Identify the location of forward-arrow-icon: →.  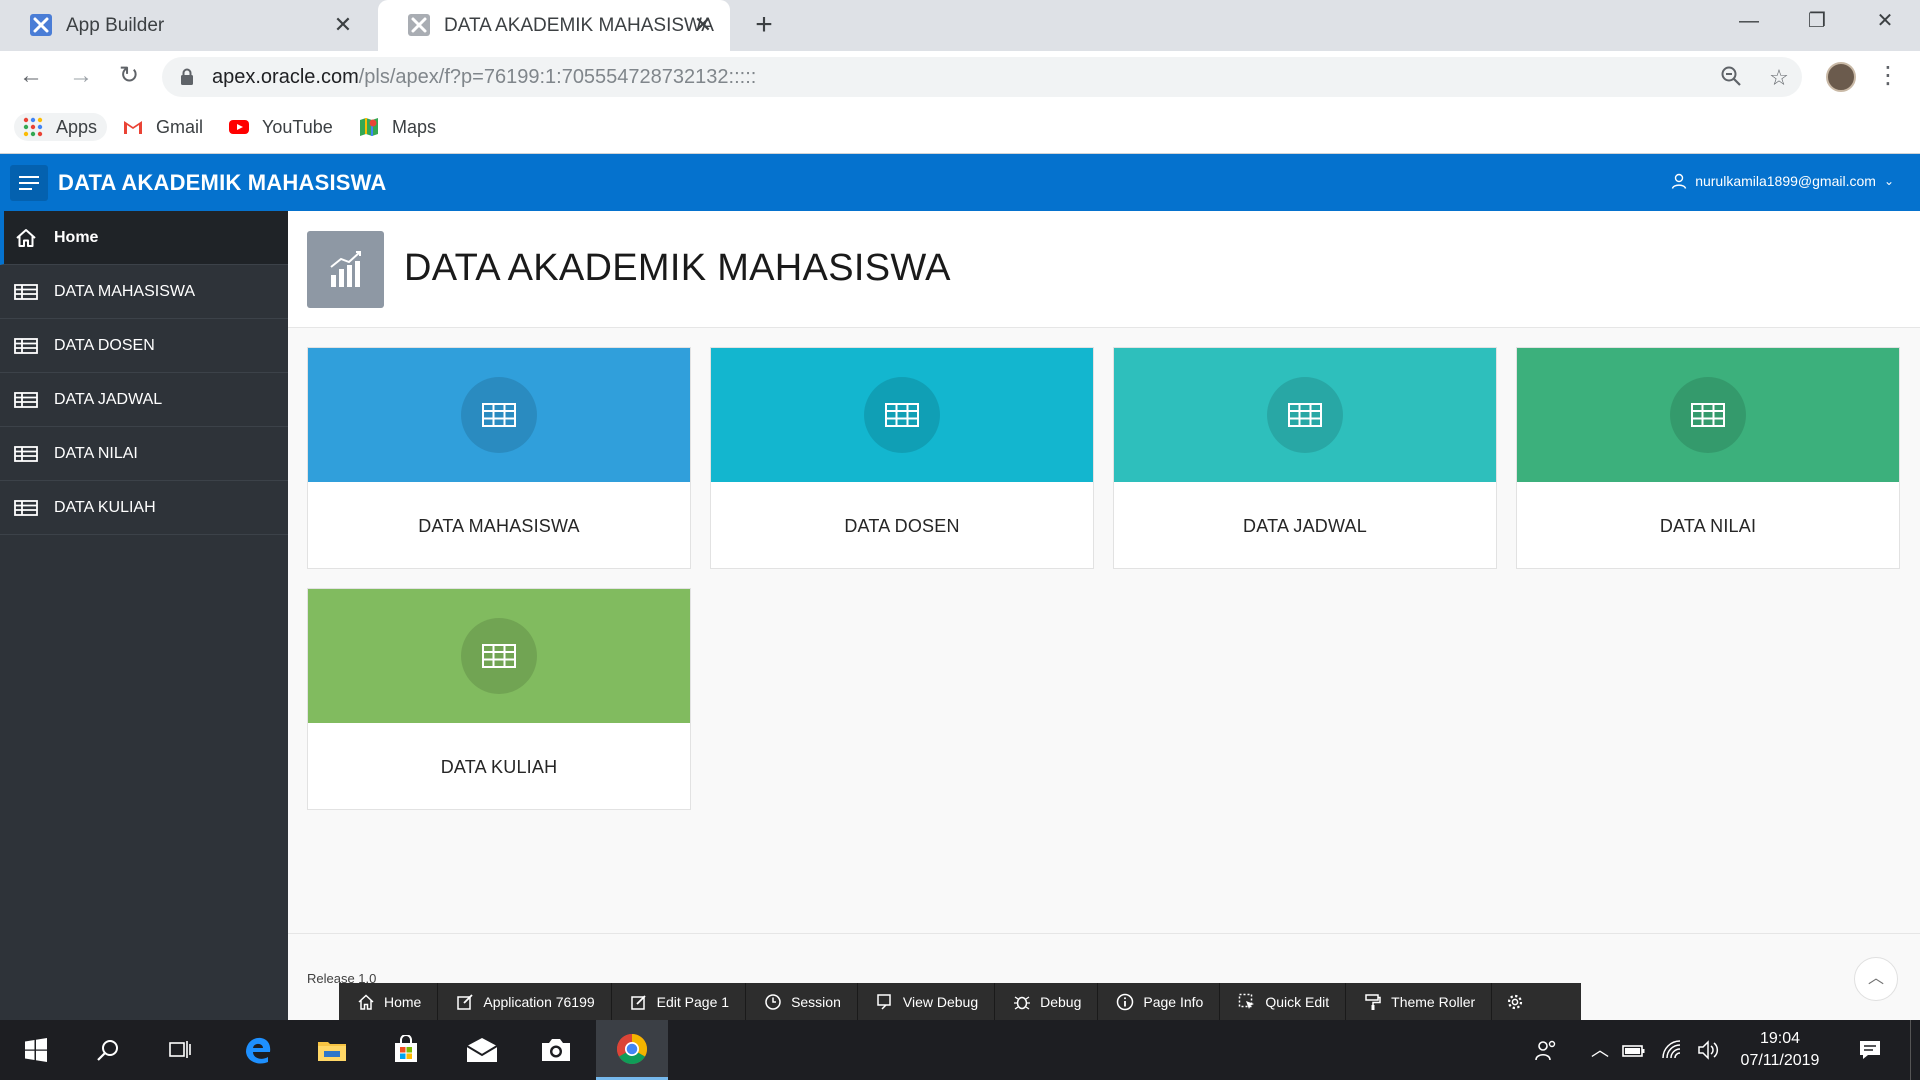
(81, 76).